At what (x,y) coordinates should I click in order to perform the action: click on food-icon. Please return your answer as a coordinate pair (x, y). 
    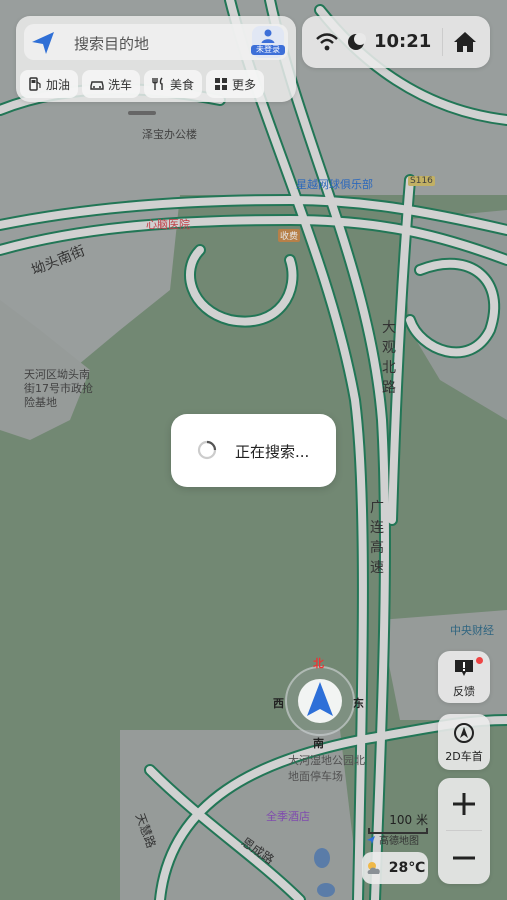
    Looking at the image, I should click on (157, 83).